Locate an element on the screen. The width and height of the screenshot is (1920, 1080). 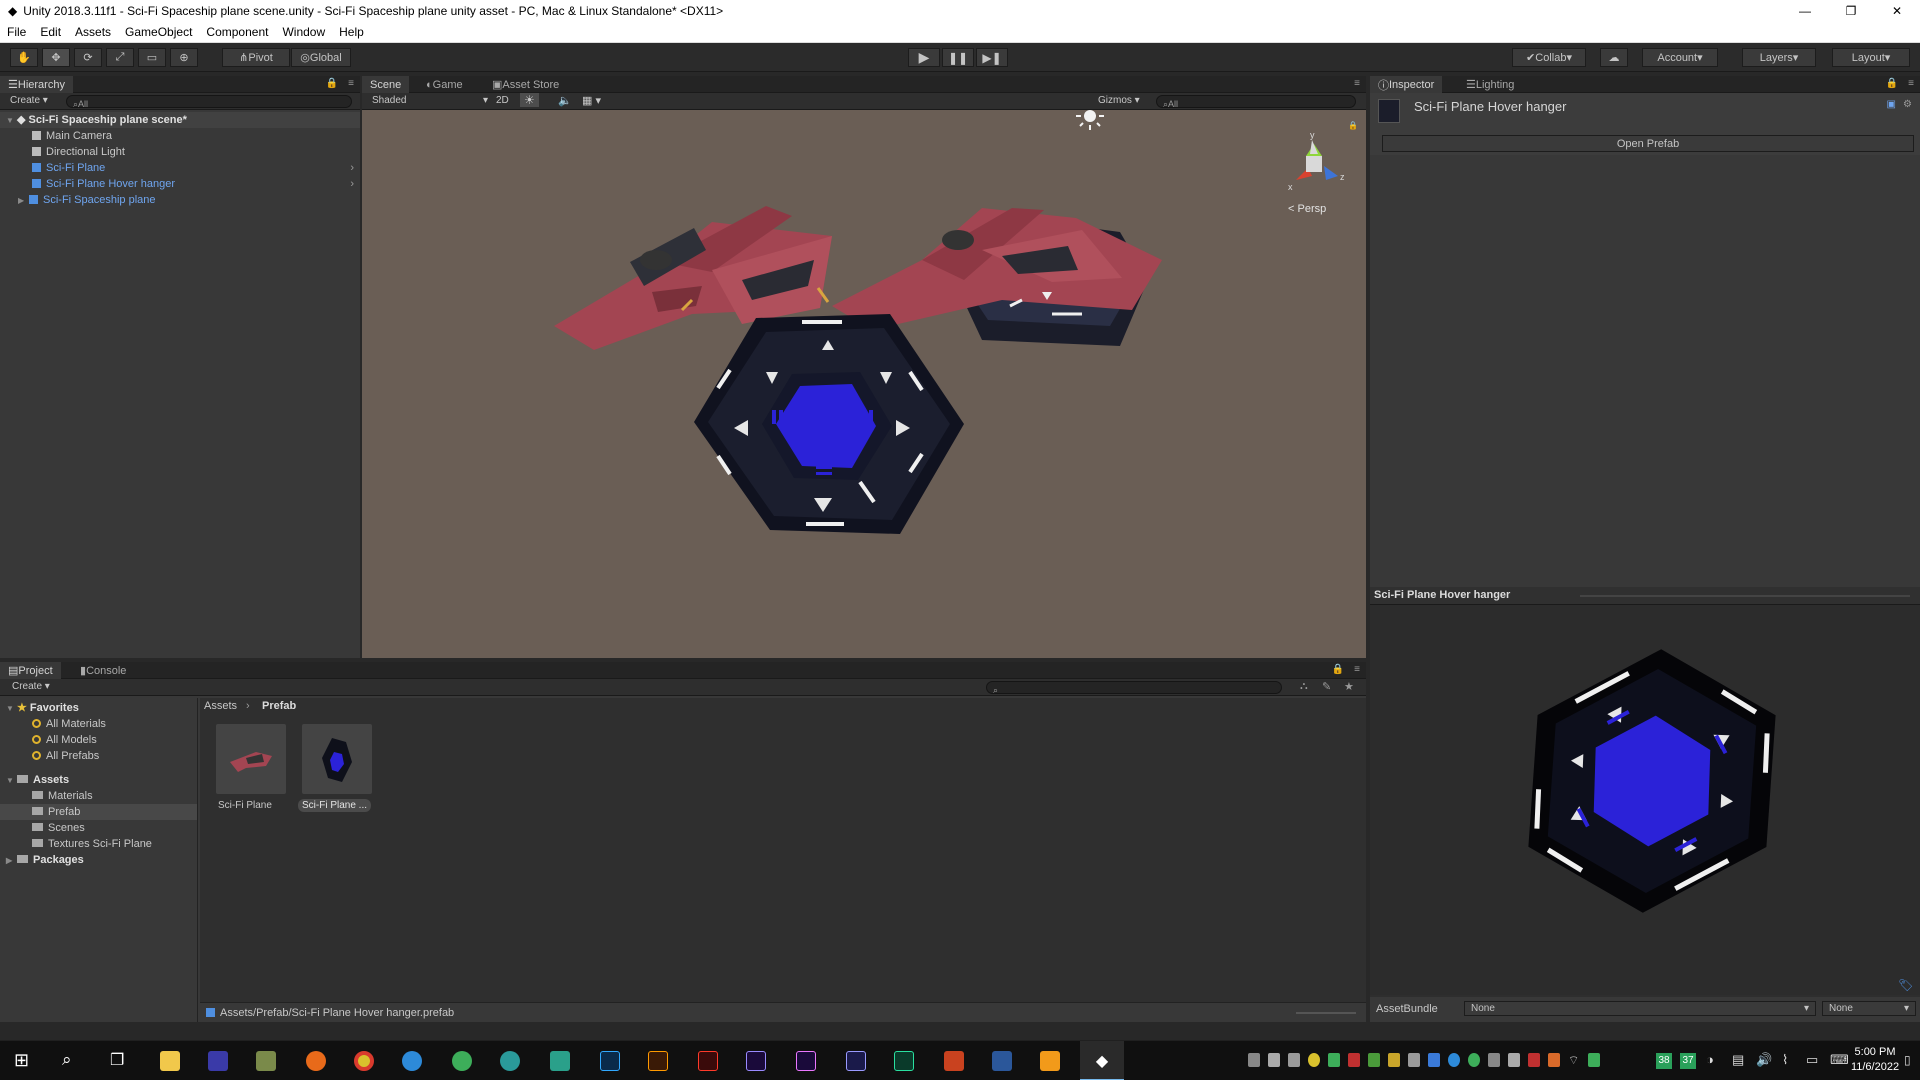
windows-start-icon: ⊞ is located at coordinates (21, 1060).